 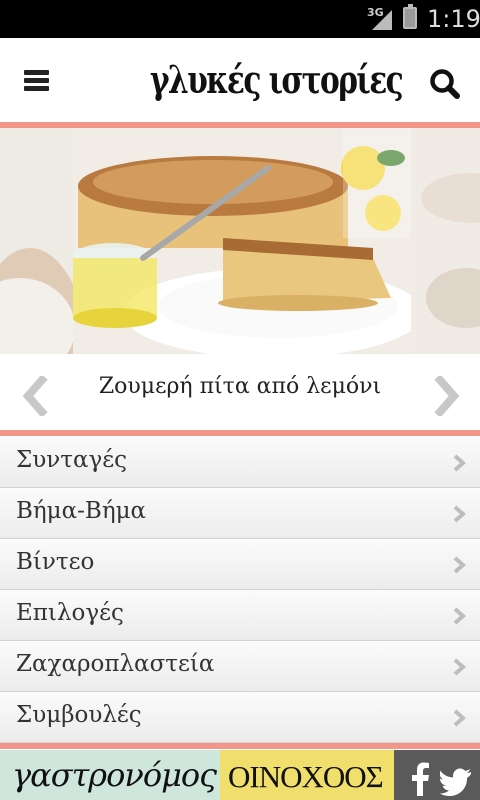 What do you see at coordinates (55, 562) in the screenshot?
I see `menu-item-label: Βίντεο` at bounding box center [55, 562].